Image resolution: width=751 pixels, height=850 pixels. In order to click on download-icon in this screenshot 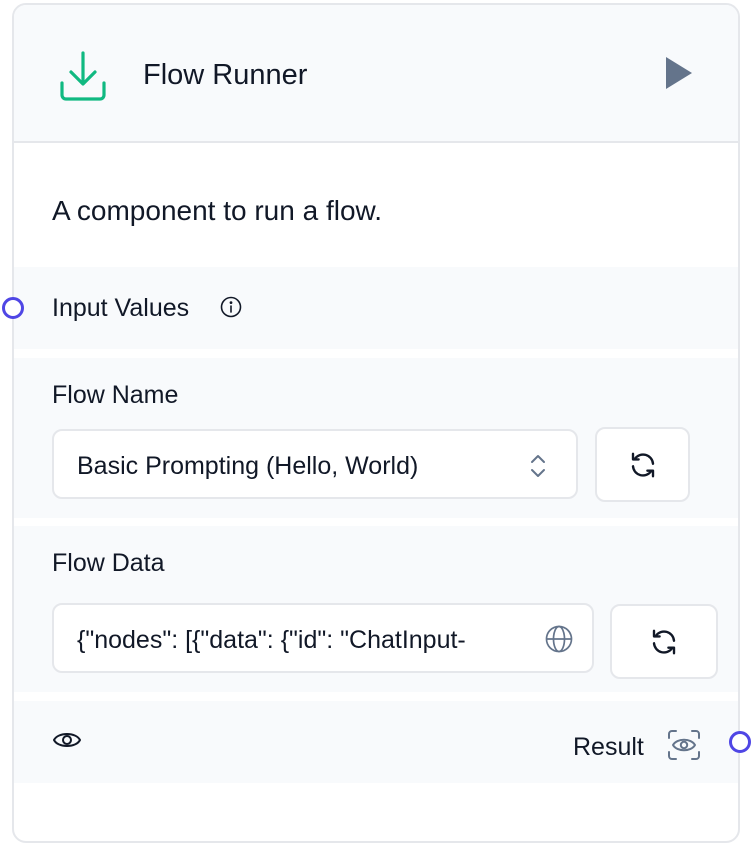, I will do `click(83, 76)`.